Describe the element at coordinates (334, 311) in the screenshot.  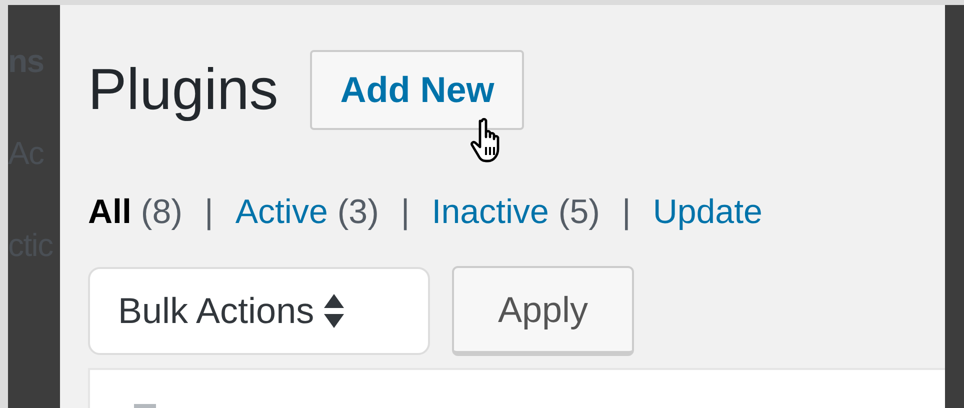
I see `sort-arrows-icon` at that location.